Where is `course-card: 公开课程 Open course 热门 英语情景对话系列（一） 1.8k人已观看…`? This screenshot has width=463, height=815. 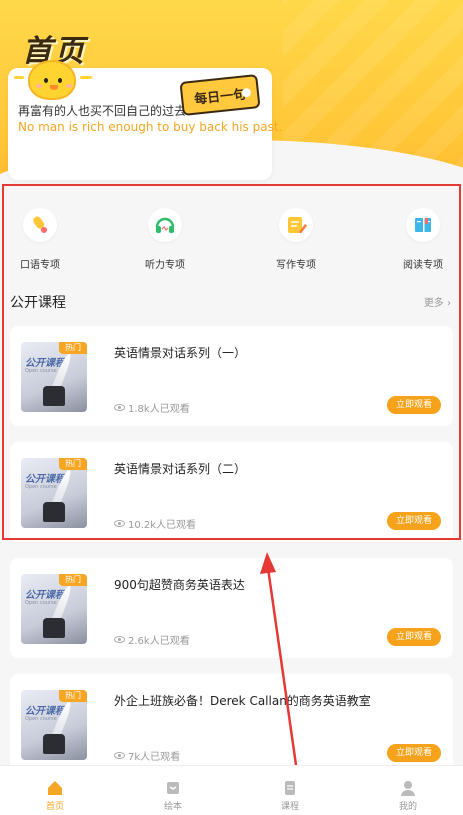
course-card: 公开课程 Open course 热门 英语情景对话系列（一） 1.8k人已观看… is located at coordinates (231, 376).